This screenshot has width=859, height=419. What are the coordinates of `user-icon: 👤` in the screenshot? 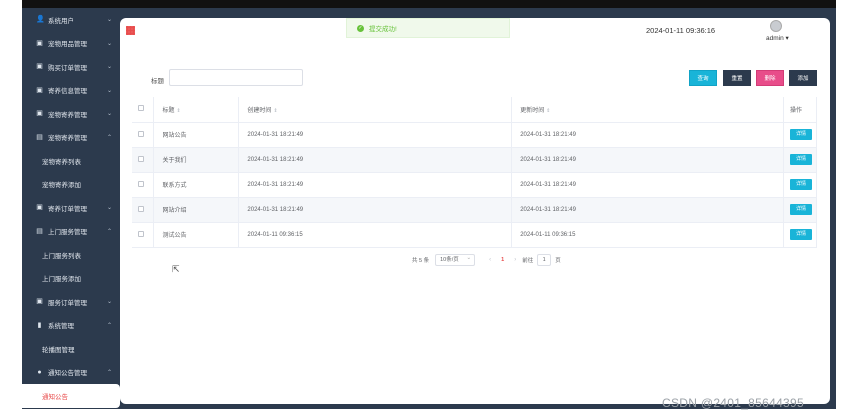 It's located at (40, 20).